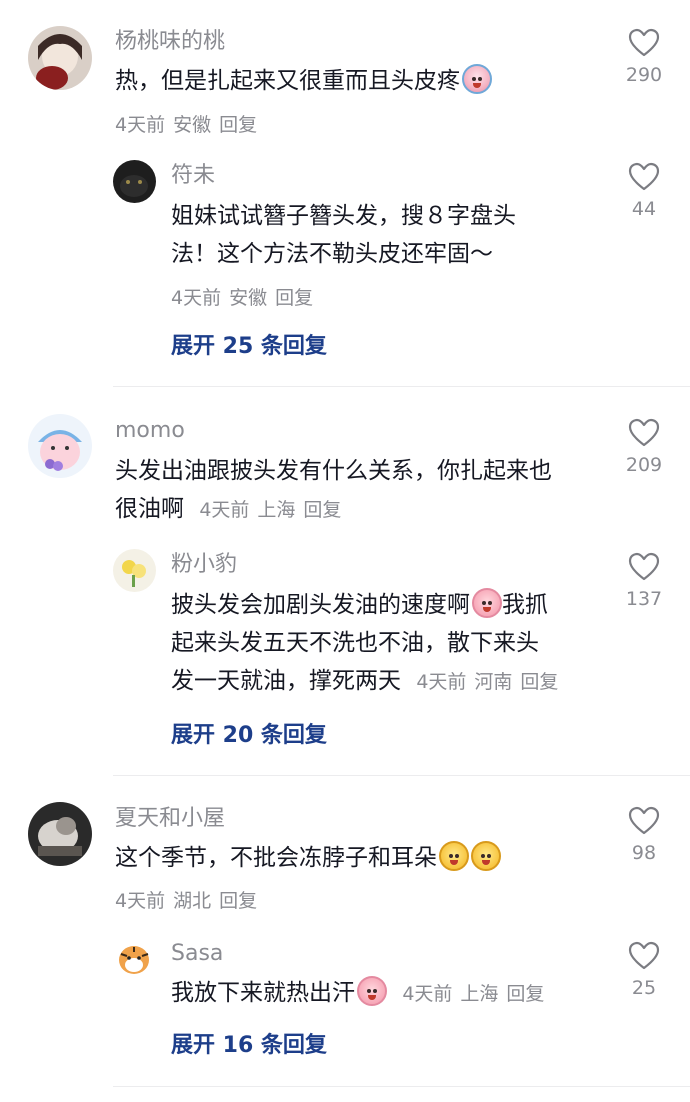 The width and height of the screenshot is (690, 1102). I want to click on reply-meta: 4天前 安徽 回复, so click(246, 296).